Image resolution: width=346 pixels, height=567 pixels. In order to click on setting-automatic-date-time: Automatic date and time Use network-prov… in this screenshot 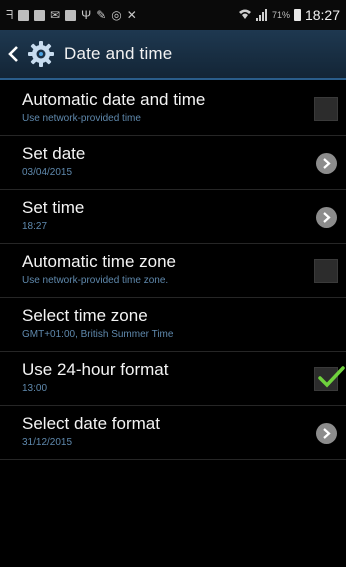, I will do `click(173, 109)`.